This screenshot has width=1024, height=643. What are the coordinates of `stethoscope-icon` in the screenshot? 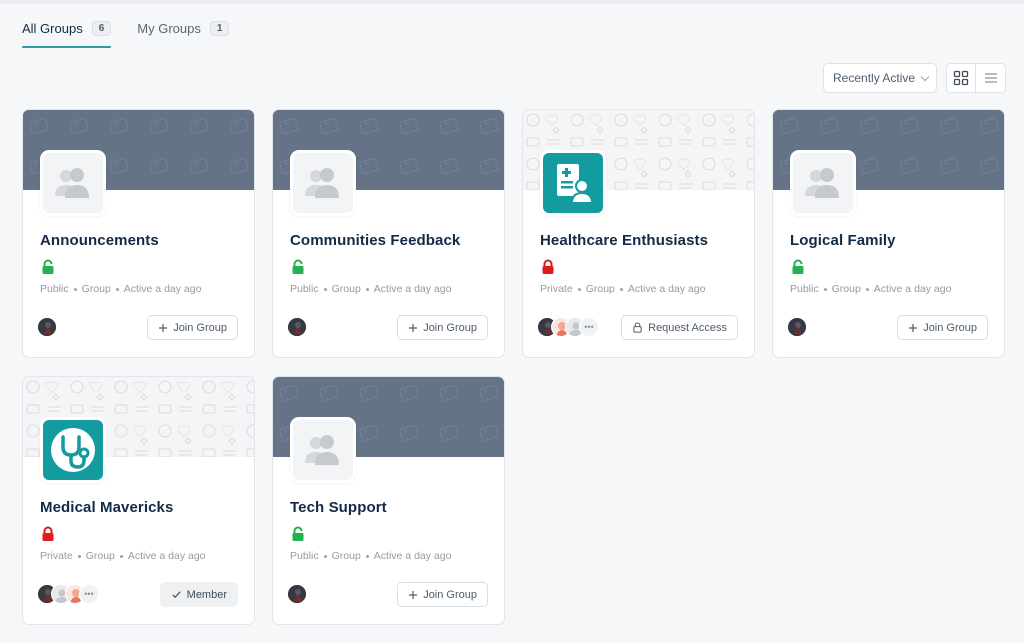 It's located at (73, 450).